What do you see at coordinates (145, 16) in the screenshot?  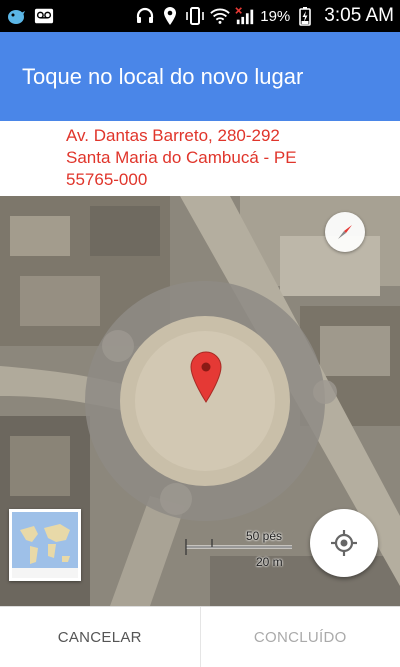 I see `headset-icon` at bounding box center [145, 16].